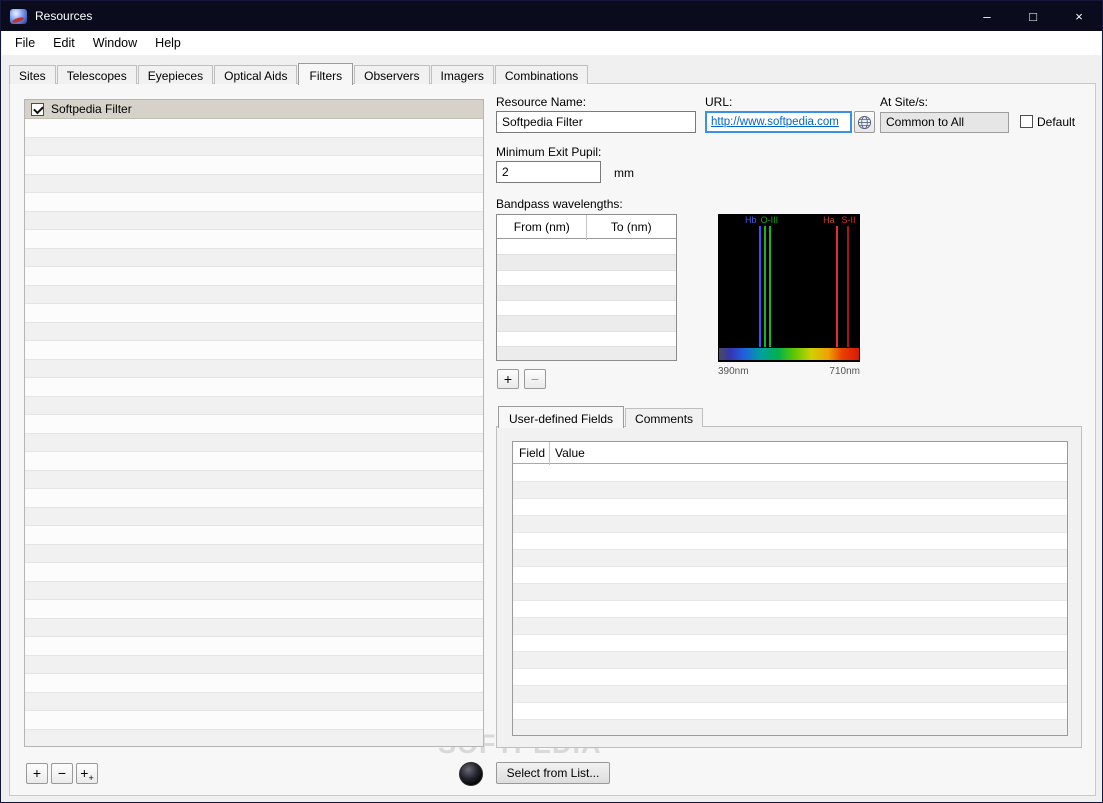 Image resolution: width=1103 pixels, height=803 pixels. What do you see at coordinates (829, 220) in the screenshot?
I see `spectrum-line-label: Ha` at bounding box center [829, 220].